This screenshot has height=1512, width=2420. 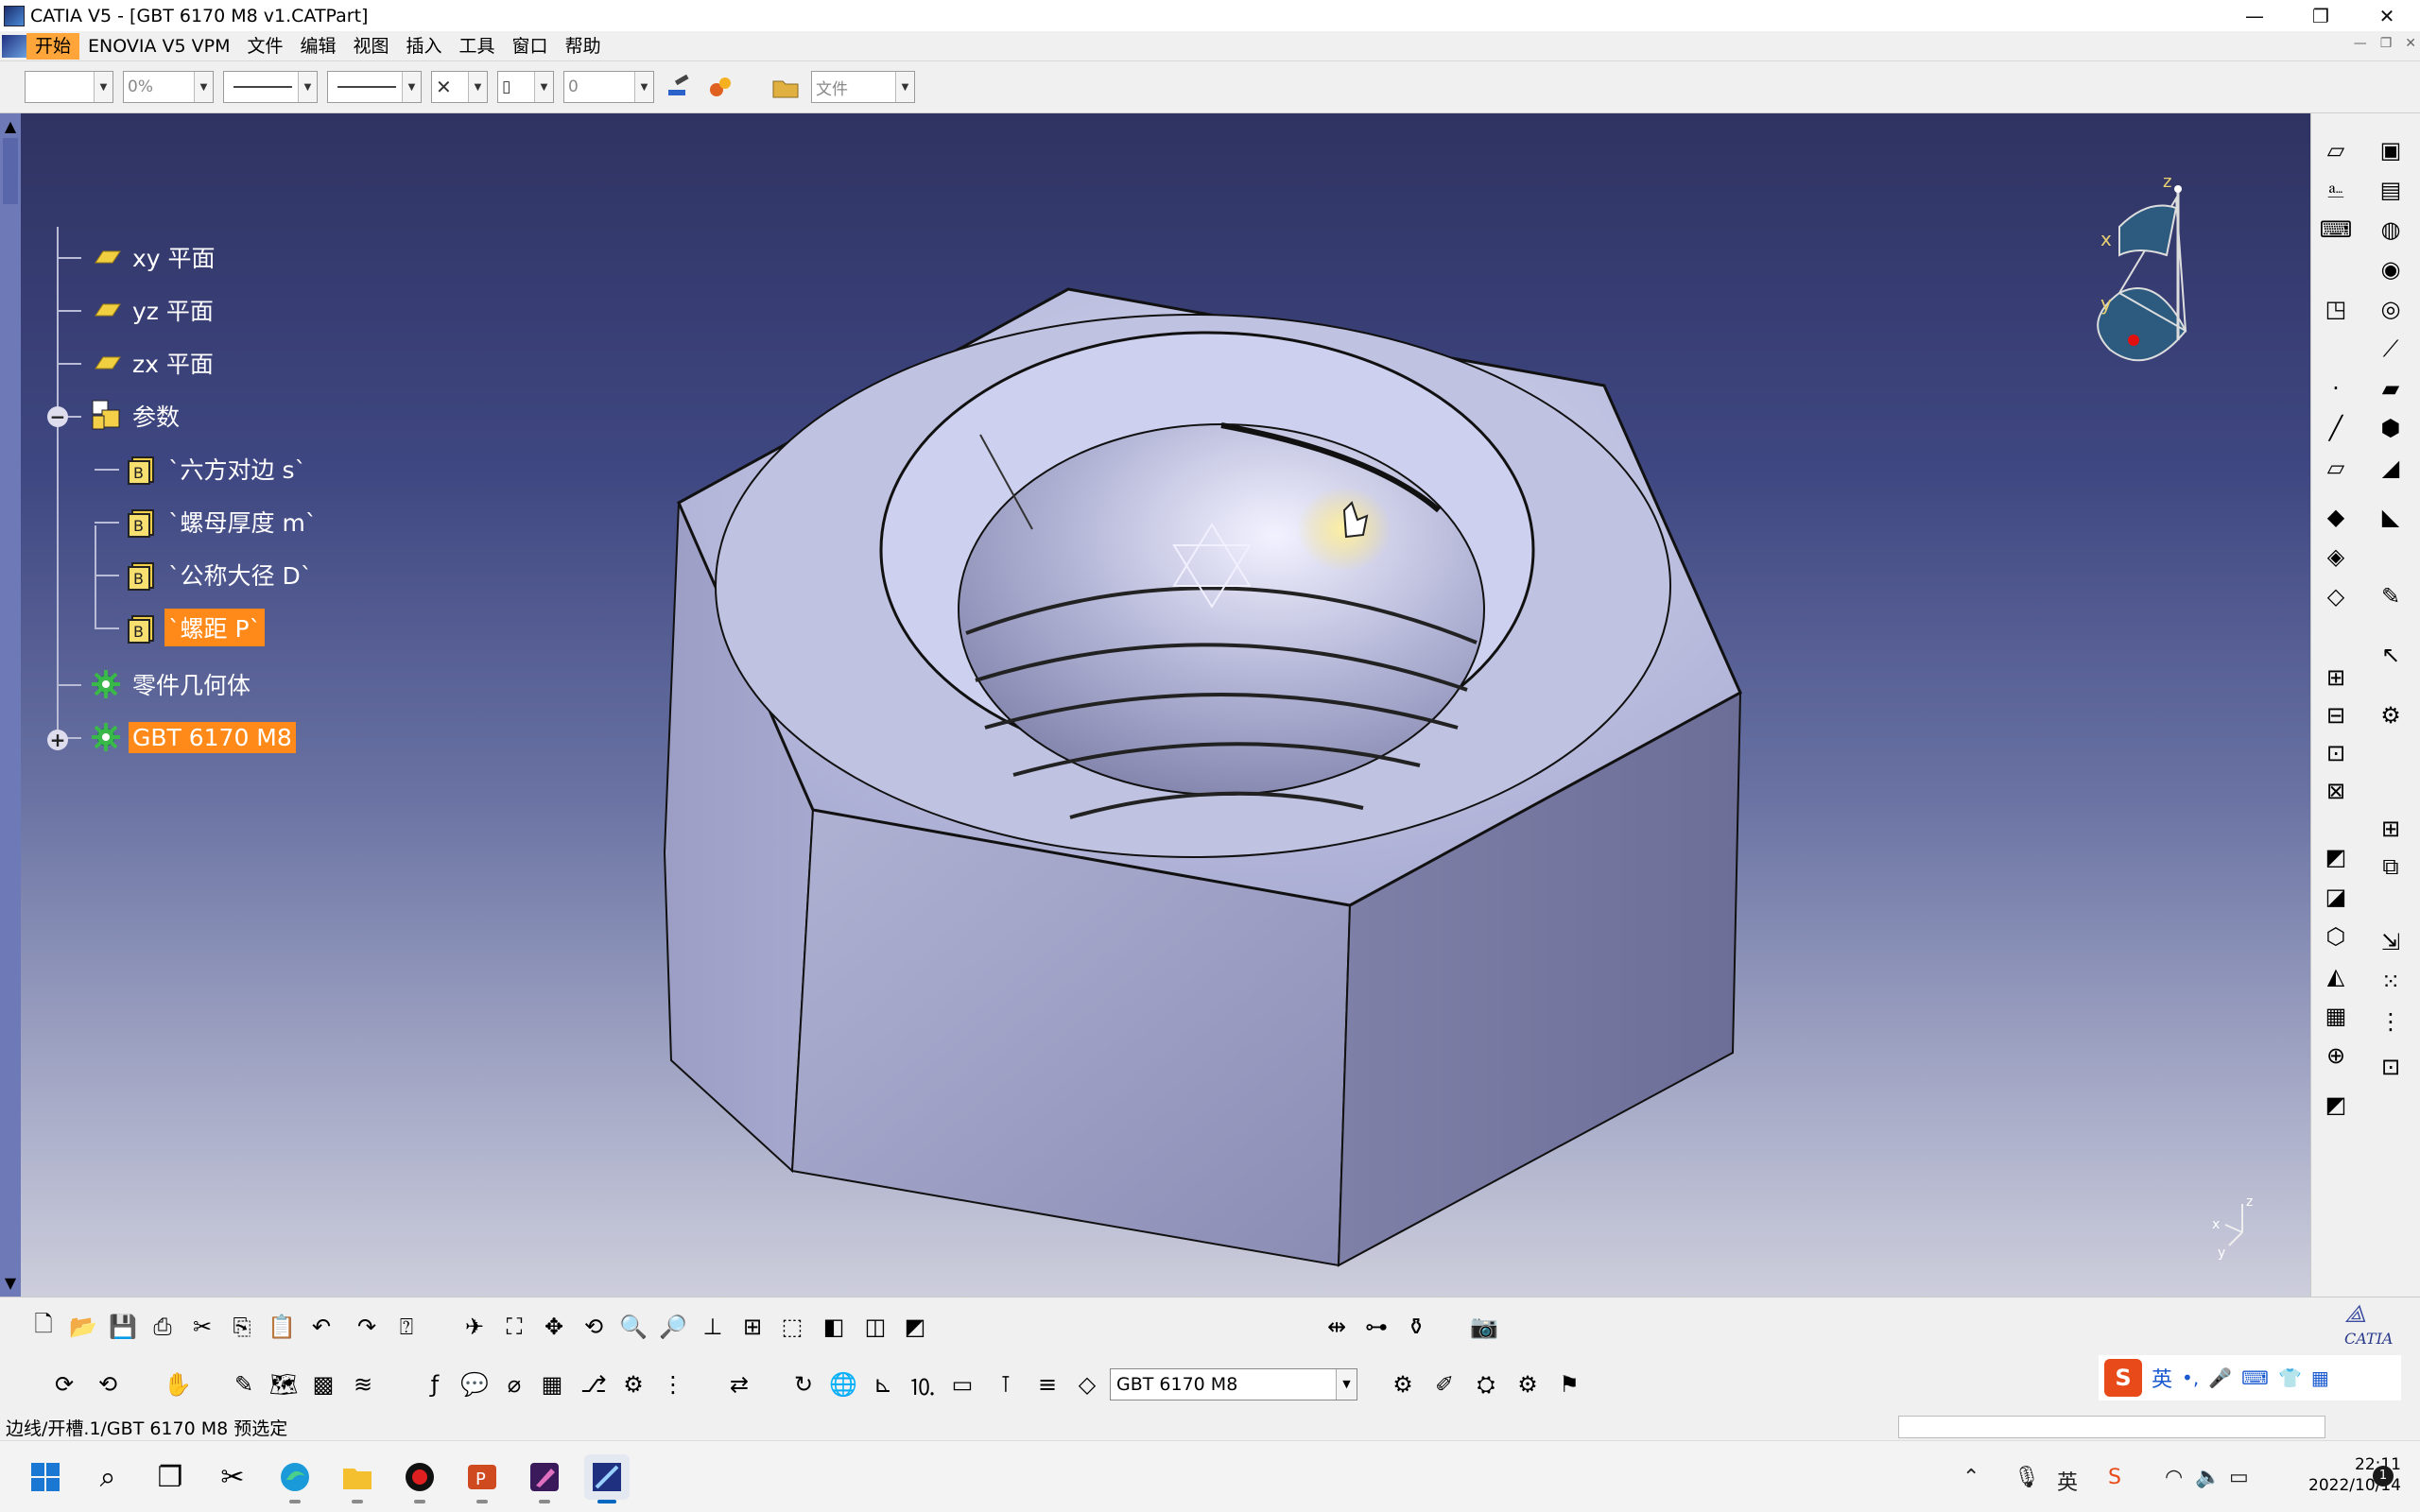 I want to click on dress-up-icon: ⛭, so click(x=1486, y=1384).